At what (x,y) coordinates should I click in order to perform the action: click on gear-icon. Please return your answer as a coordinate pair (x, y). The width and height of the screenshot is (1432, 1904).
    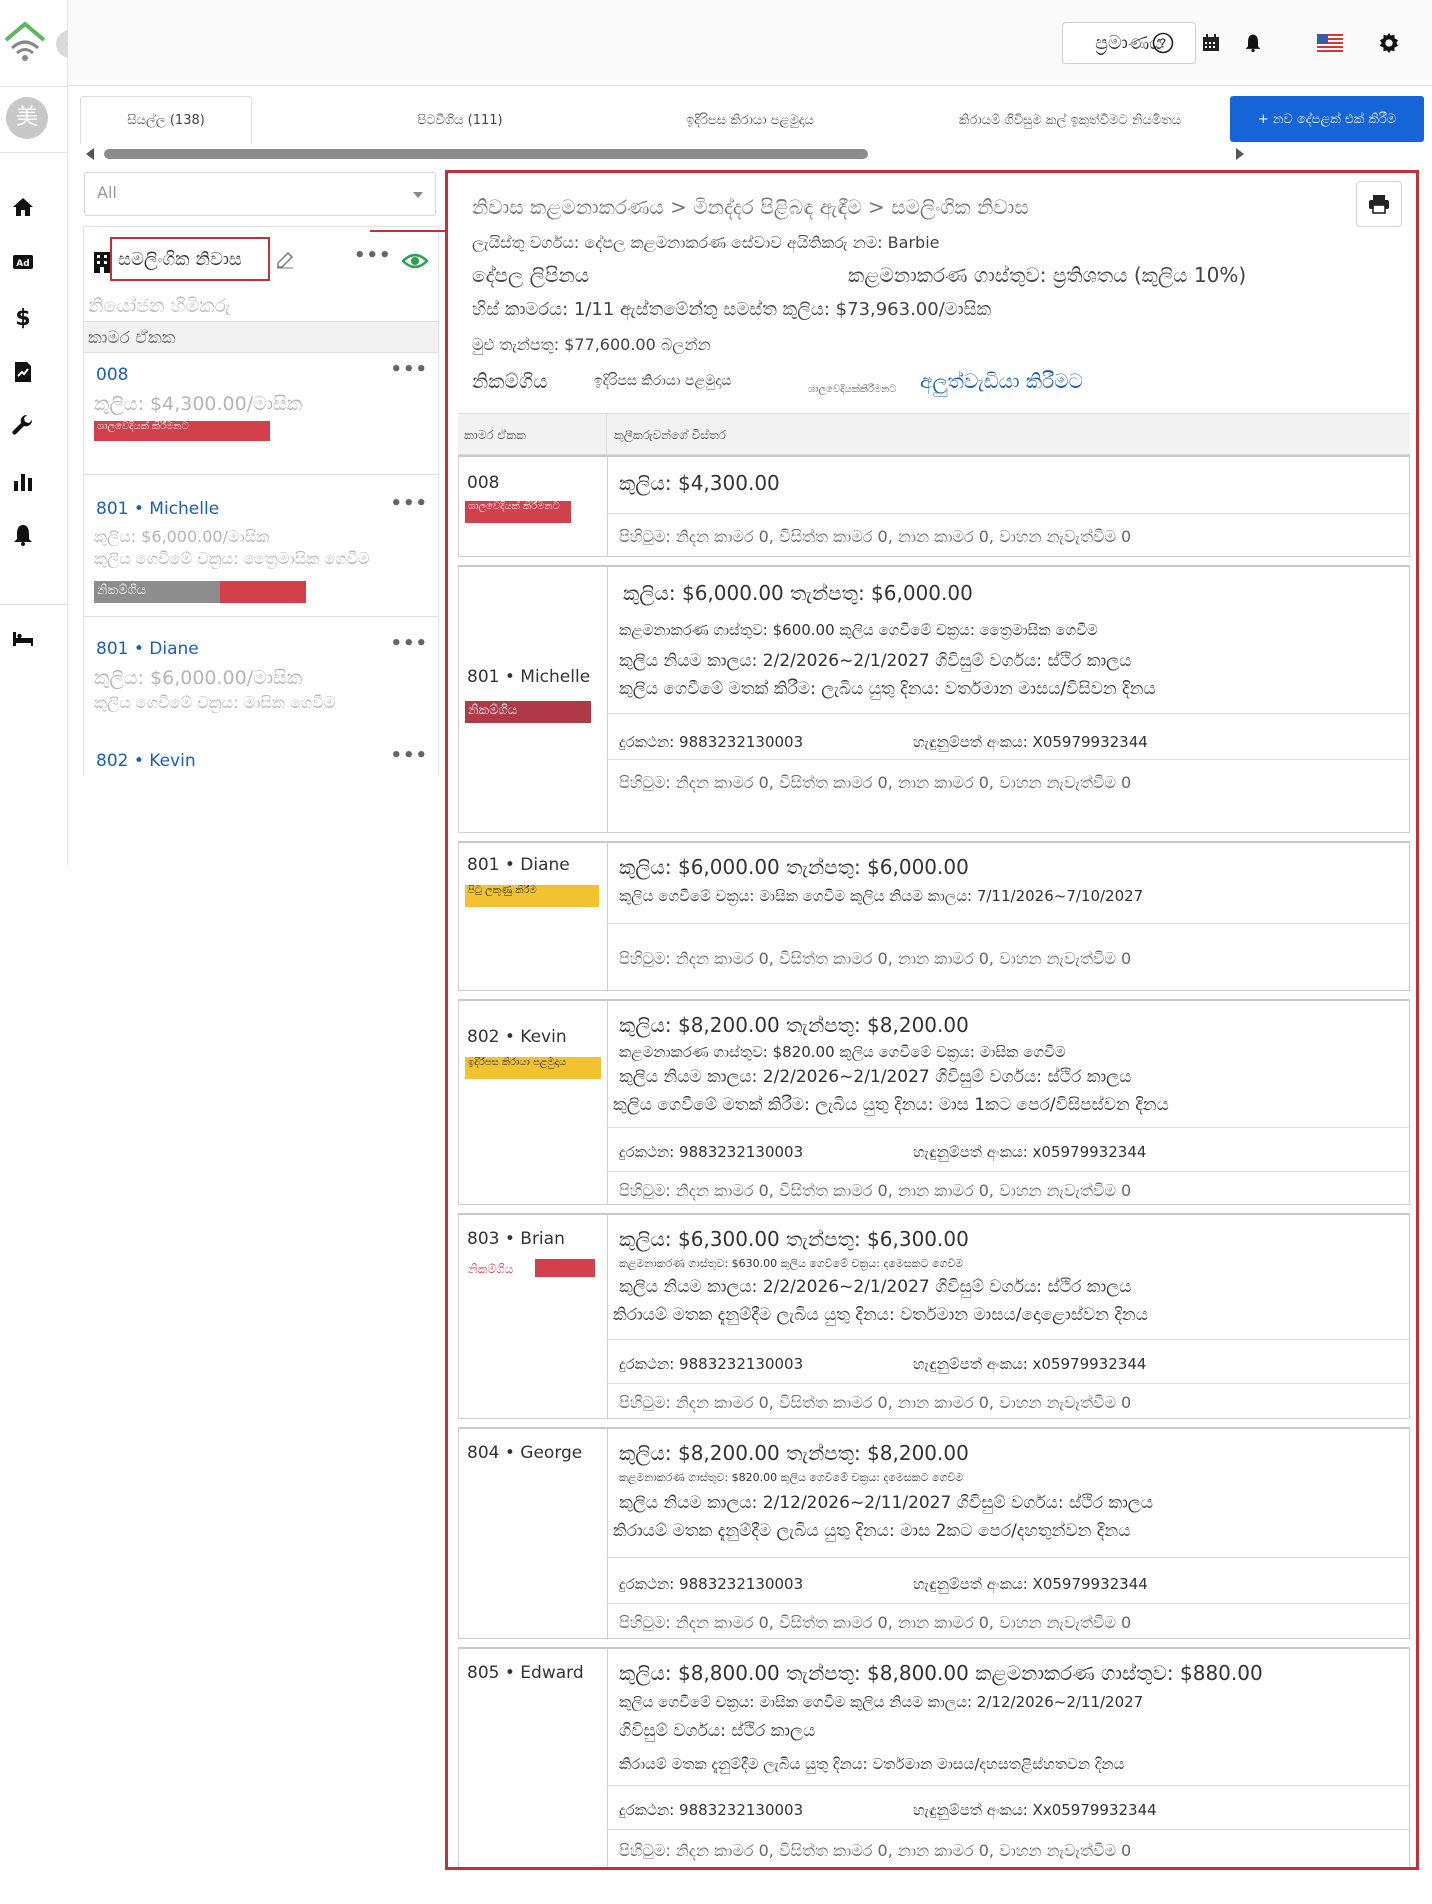
    Looking at the image, I should click on (1389, 43).